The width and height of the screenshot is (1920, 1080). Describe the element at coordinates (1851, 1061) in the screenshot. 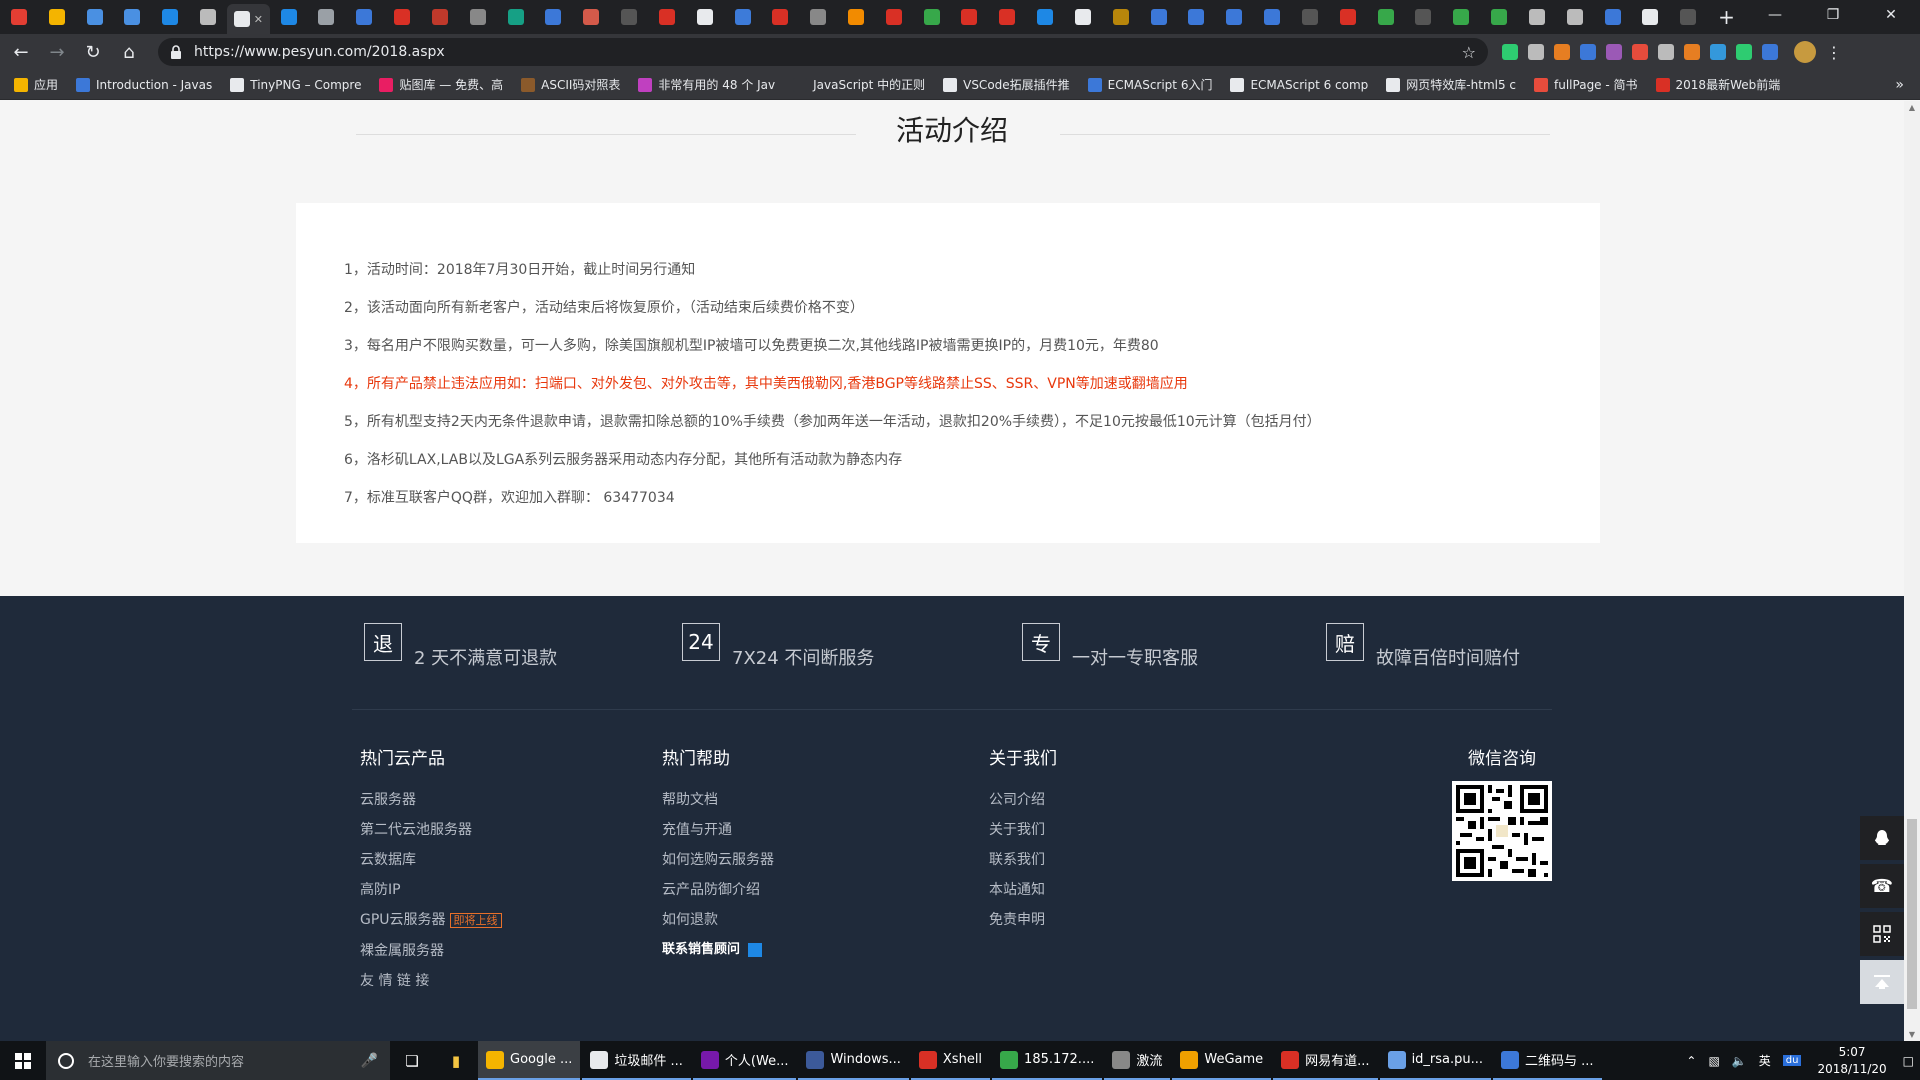

I see `taskbar-clock: 5:07 2018/11/20` at that location.